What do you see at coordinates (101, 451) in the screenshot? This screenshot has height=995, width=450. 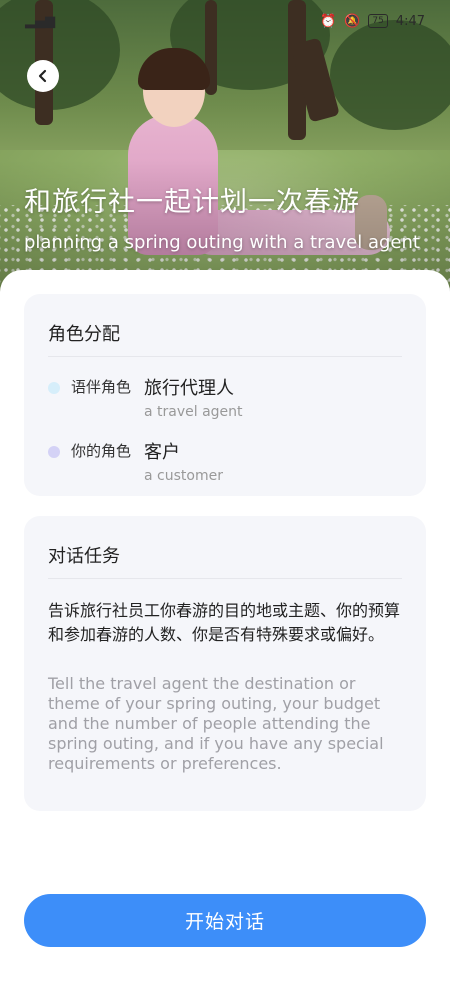 I see `user-role-label: 你的角色` at bounding box center [101, 451].